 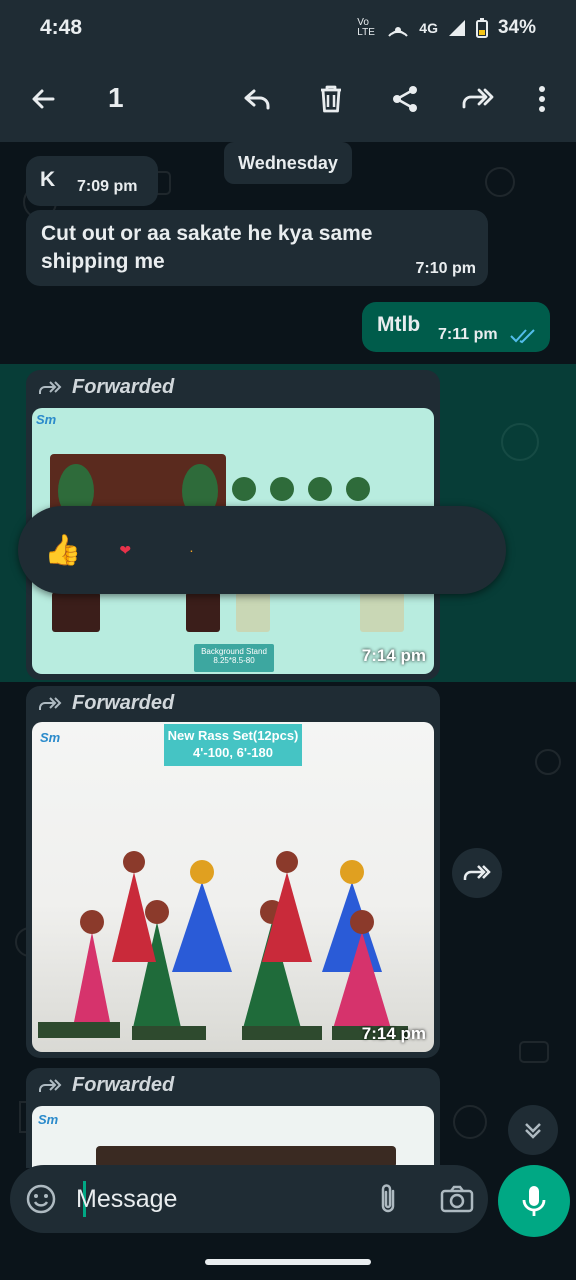 I want to click on microphone-icon, so click(x=534, y=1201).